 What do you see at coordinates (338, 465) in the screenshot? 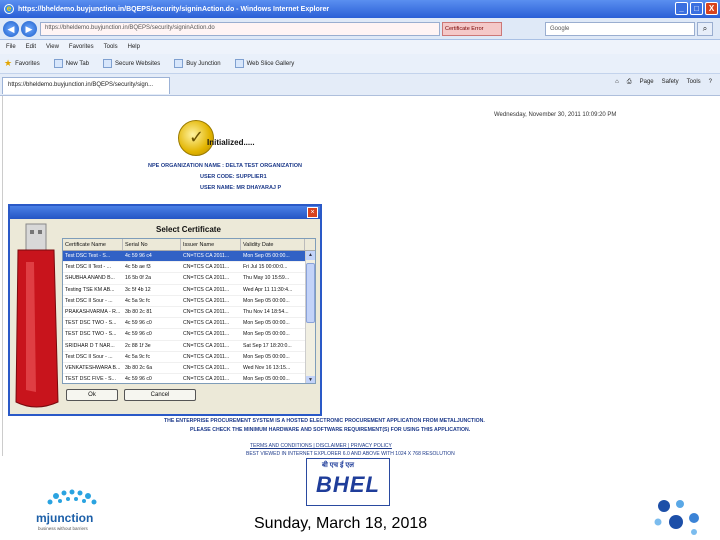
I see `bhel-hindi-text: बी एच ई एल` at bounding box center [338, 465].